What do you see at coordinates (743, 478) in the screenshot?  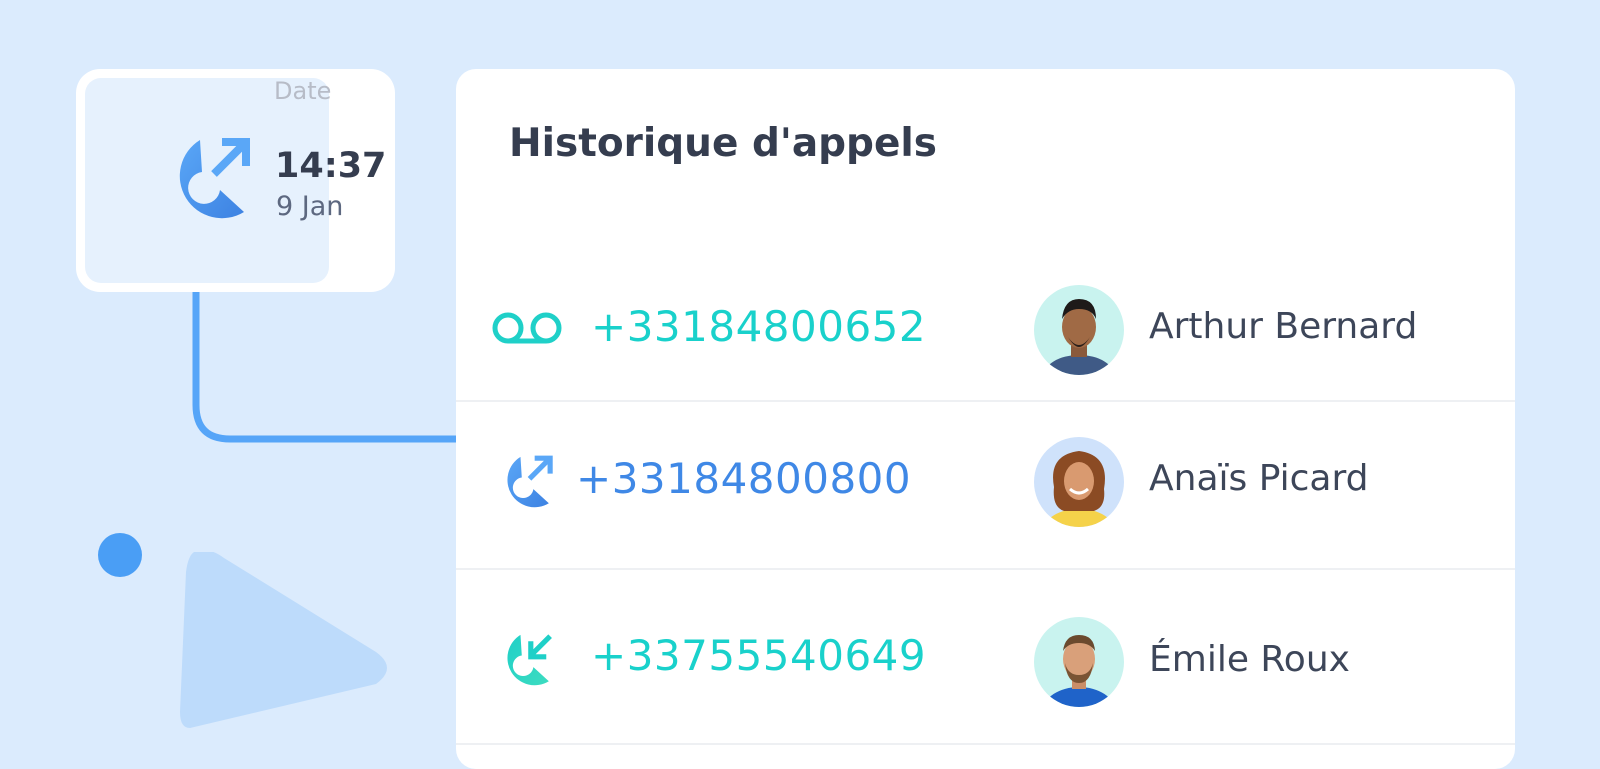 I see `phone-number: +33184800800` at bounding box center [743, 478].